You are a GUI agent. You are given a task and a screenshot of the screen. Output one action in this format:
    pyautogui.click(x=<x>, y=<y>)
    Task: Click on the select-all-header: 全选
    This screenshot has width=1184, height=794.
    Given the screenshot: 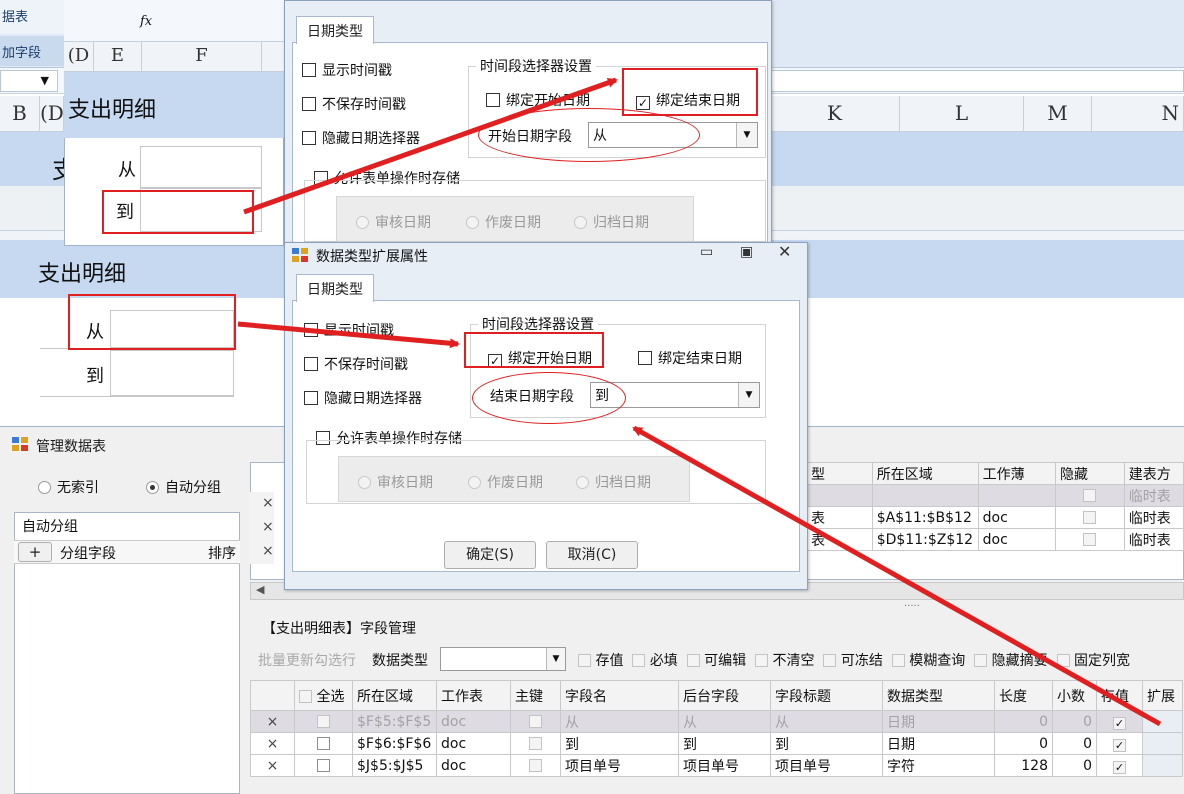 What is the action you would take?
    pyautogui.click(x=323, y=695)
    